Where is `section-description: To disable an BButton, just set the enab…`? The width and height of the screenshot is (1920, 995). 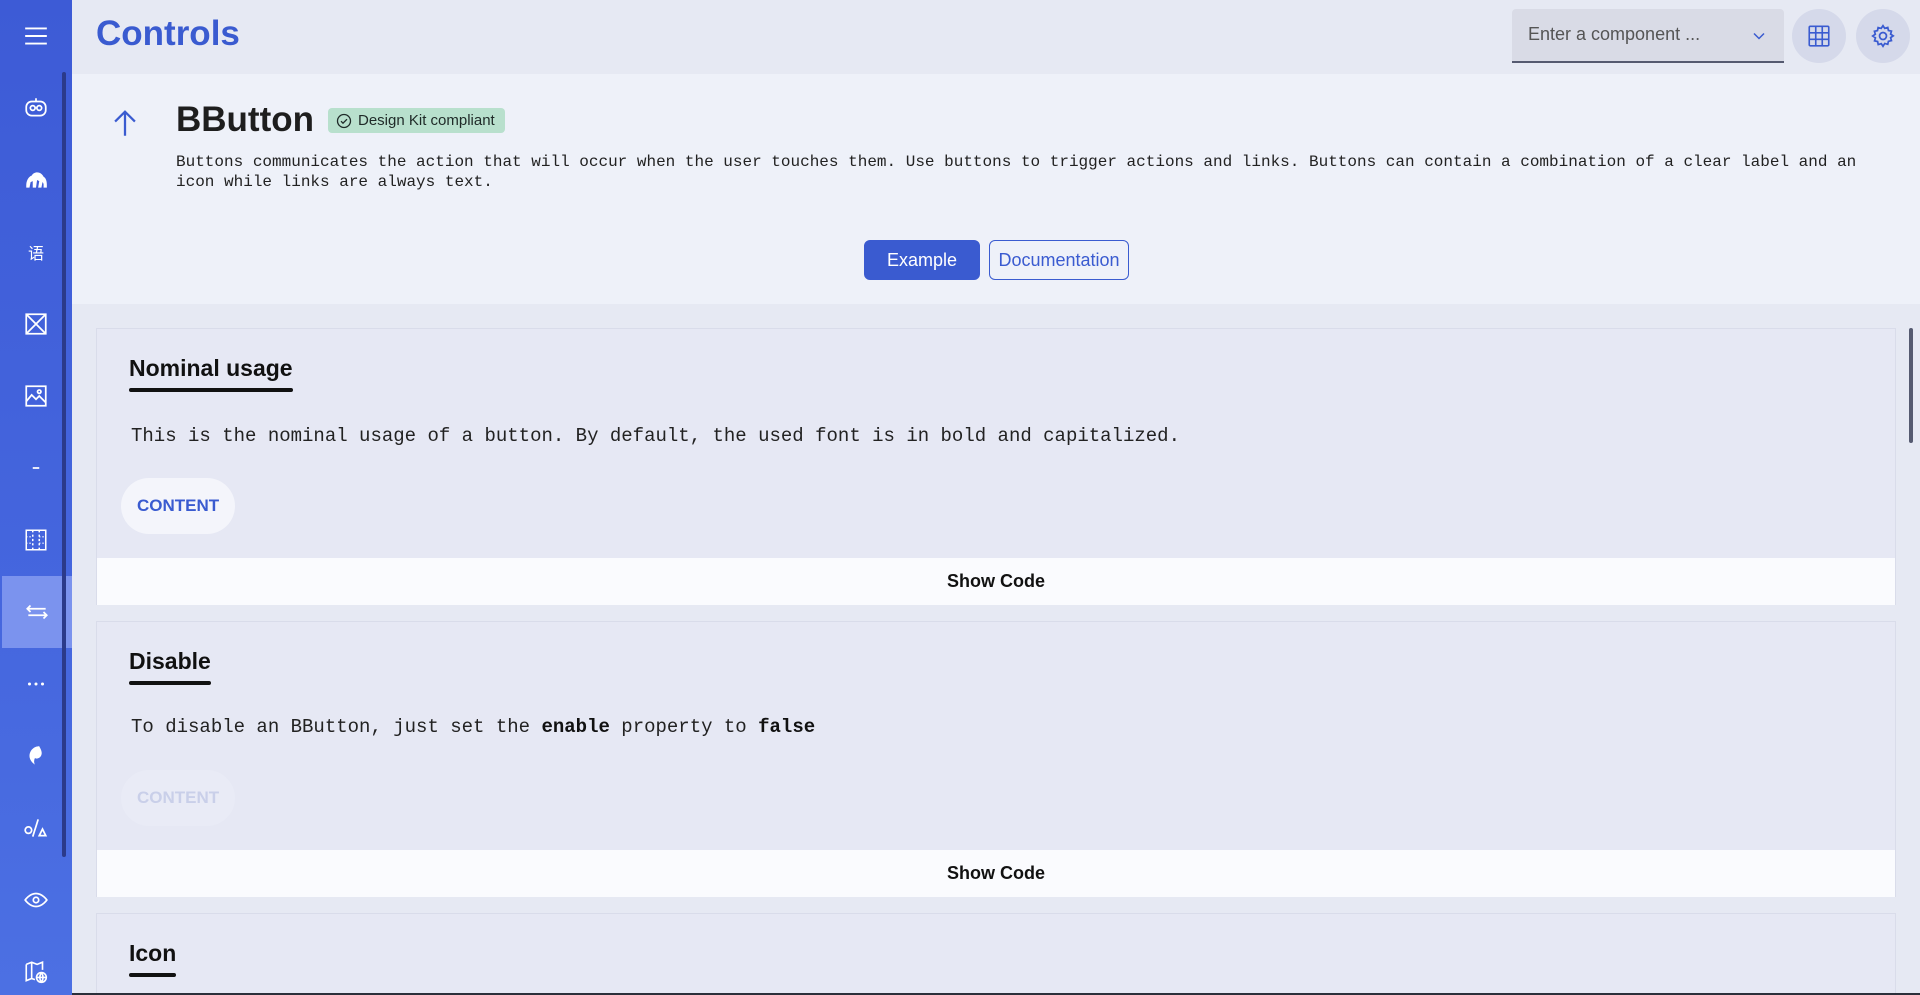 section-description: To disable an BButton, just set the enab… is located at coordinates (473, 727).